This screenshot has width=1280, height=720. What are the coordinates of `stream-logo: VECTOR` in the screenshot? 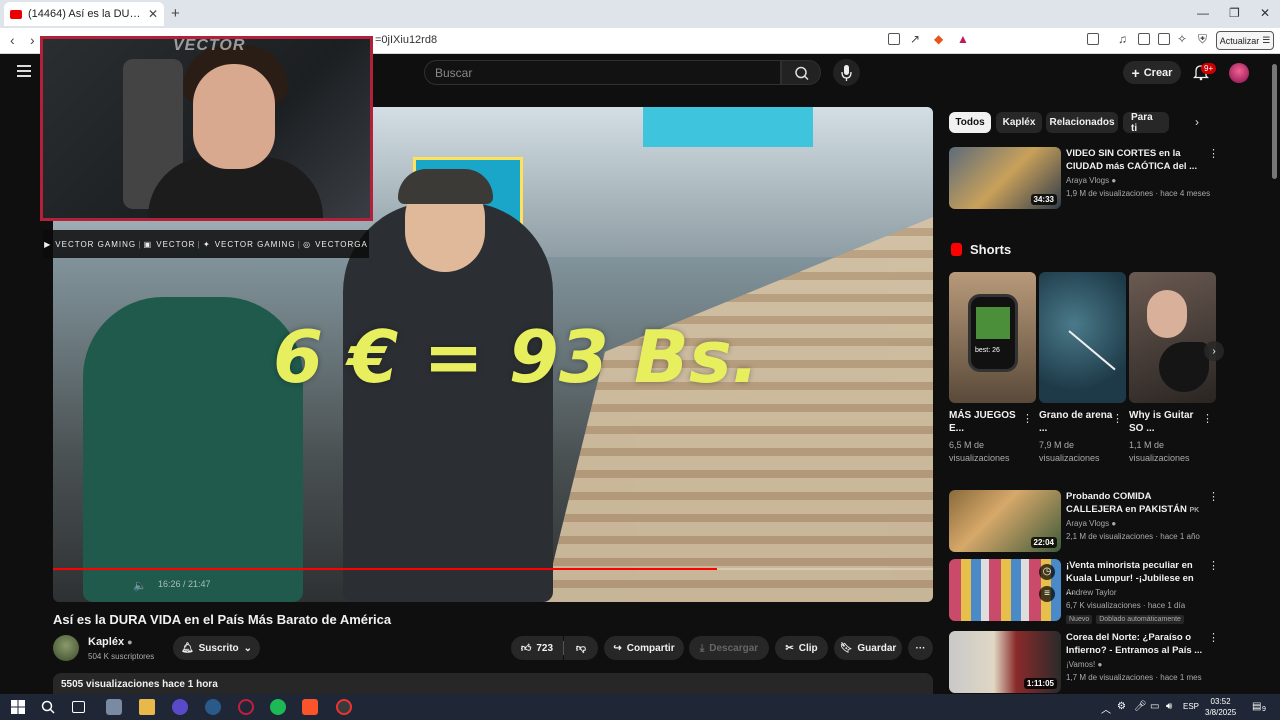 It's located at (209, 45).